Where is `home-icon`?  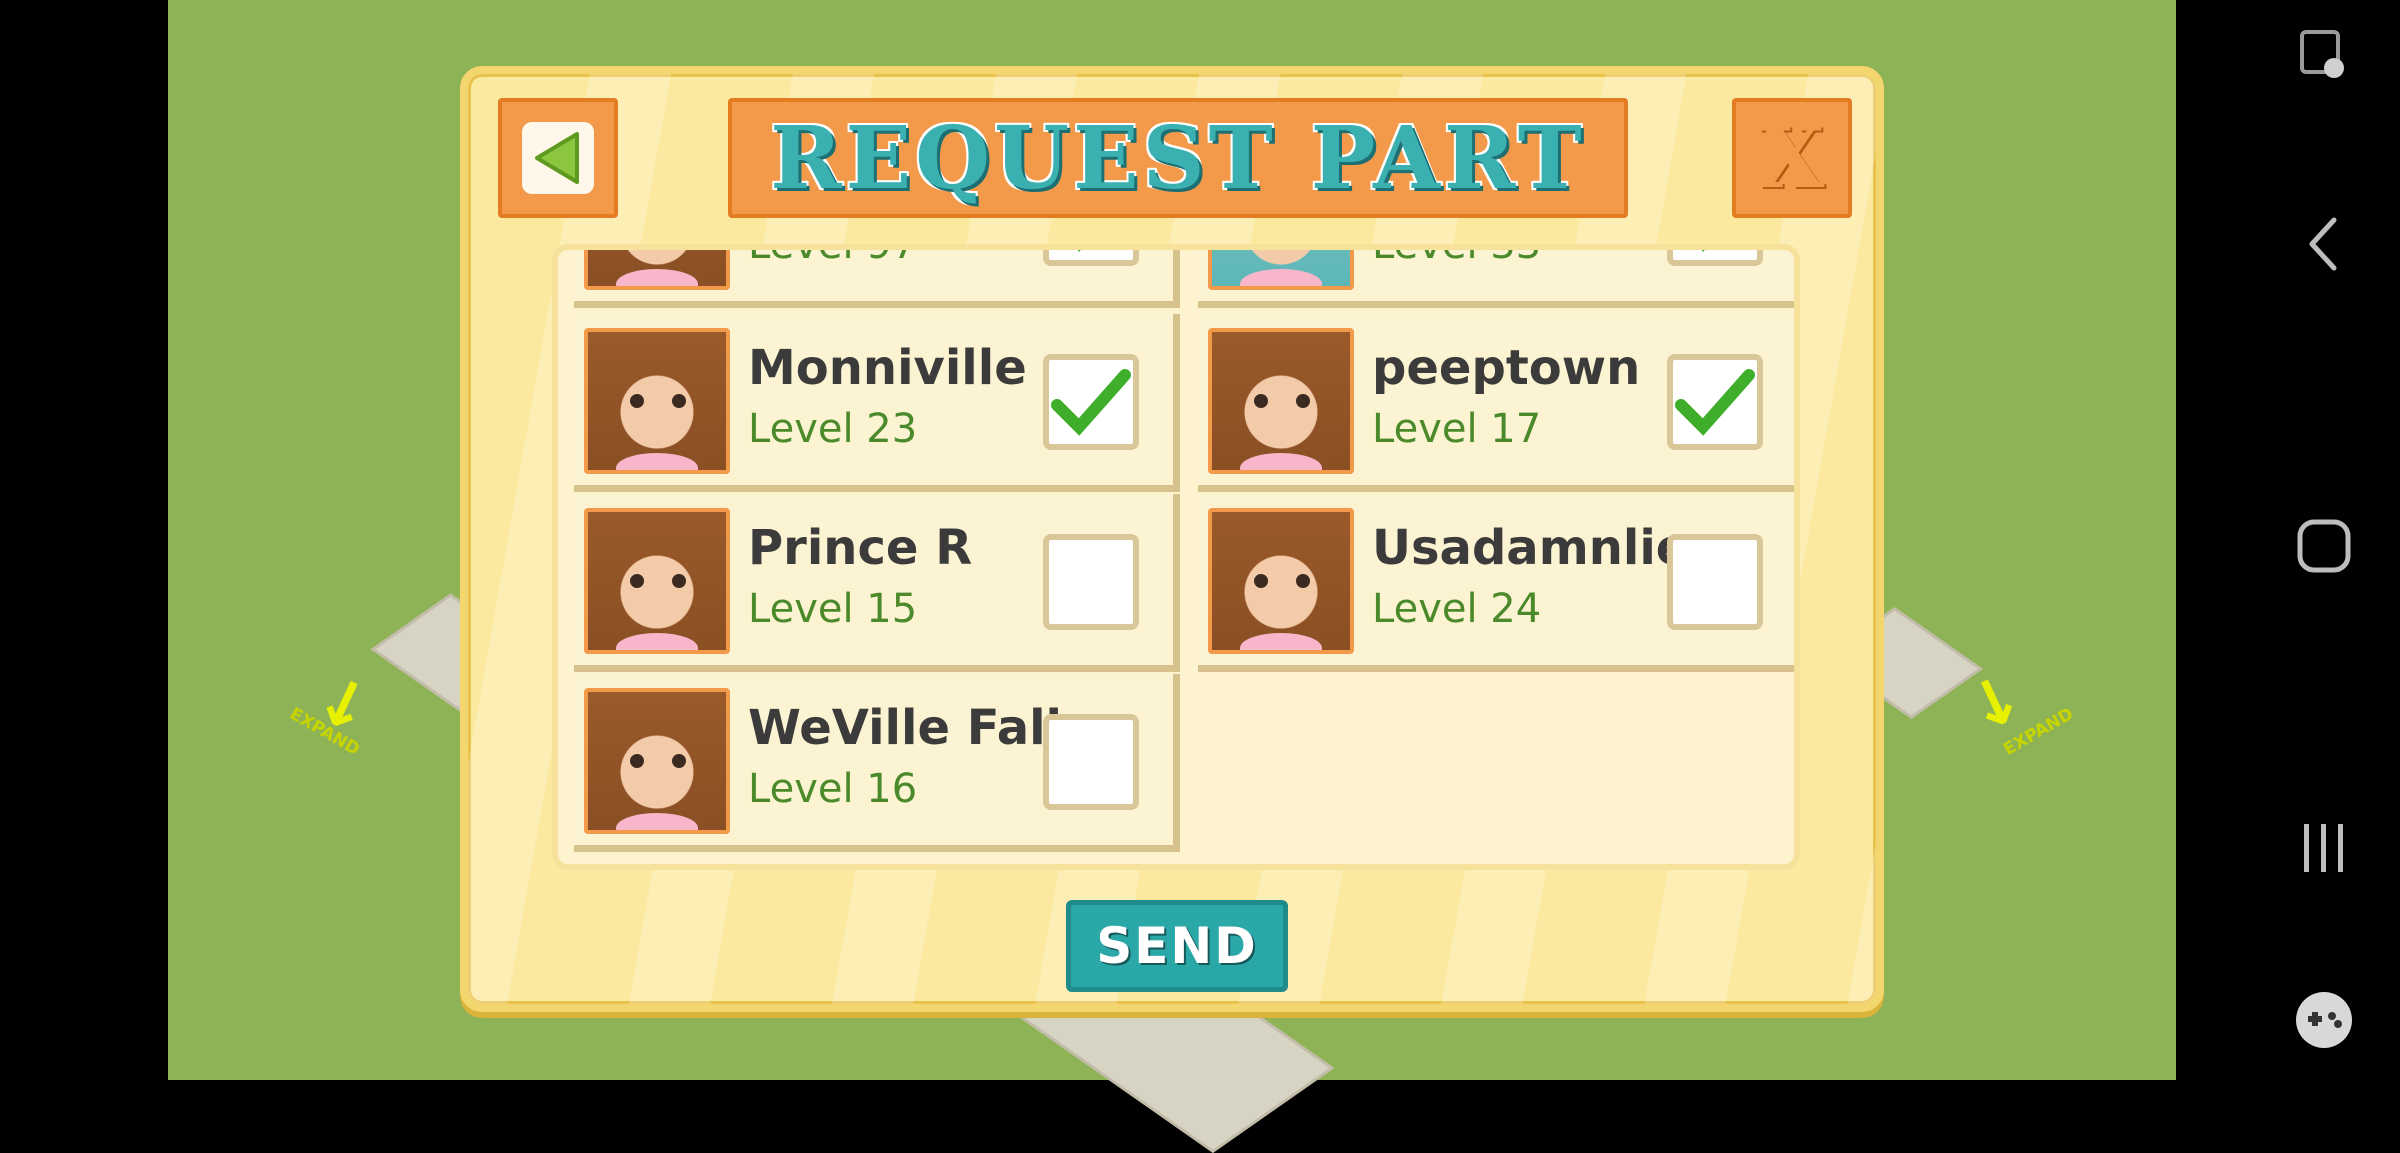 home-icon is located at coordinates (2324, 546).